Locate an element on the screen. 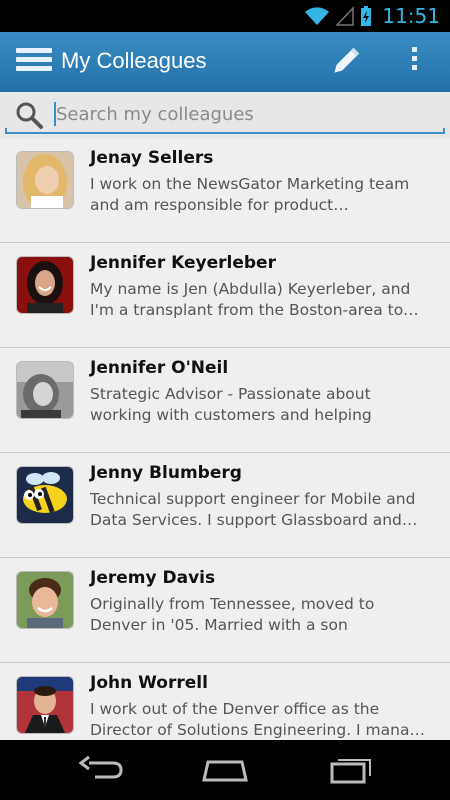 The image size is (450, 800). overflow-menu-icon is located at coordinates (414, 62).